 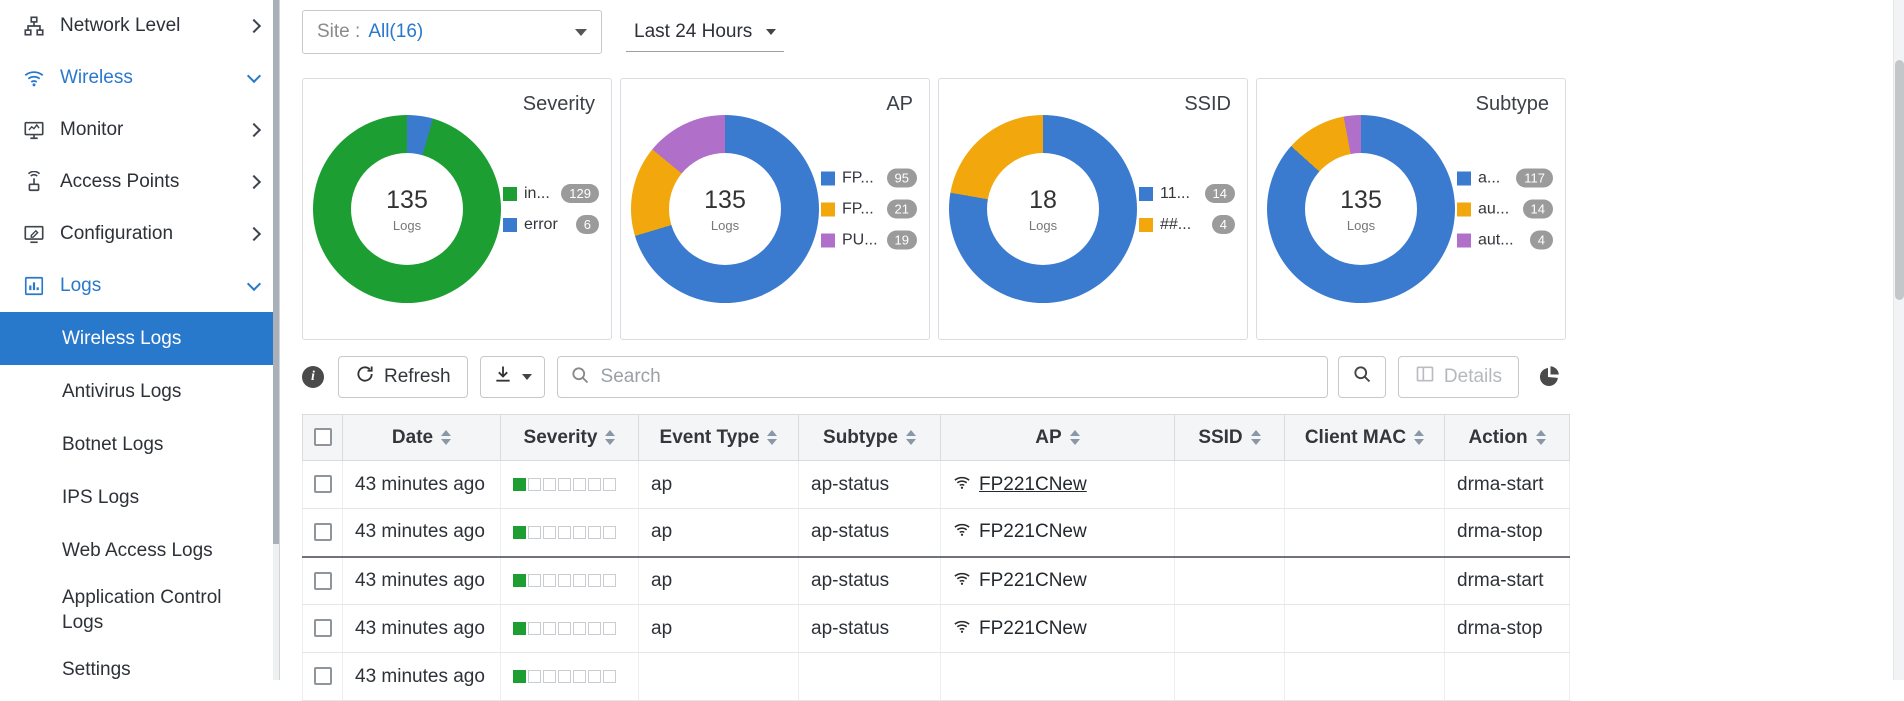 What do you see at coordinates (1505, 178) in the screenshot?
I see `legend-item: a... 117` at bounding box center [1505, 178].